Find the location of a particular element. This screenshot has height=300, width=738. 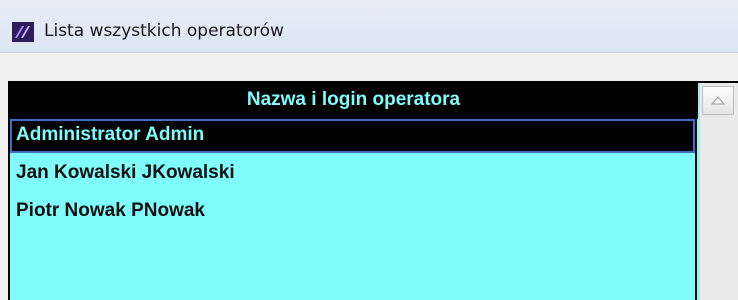

toolbar-strip is located at coordinates (369, 67).